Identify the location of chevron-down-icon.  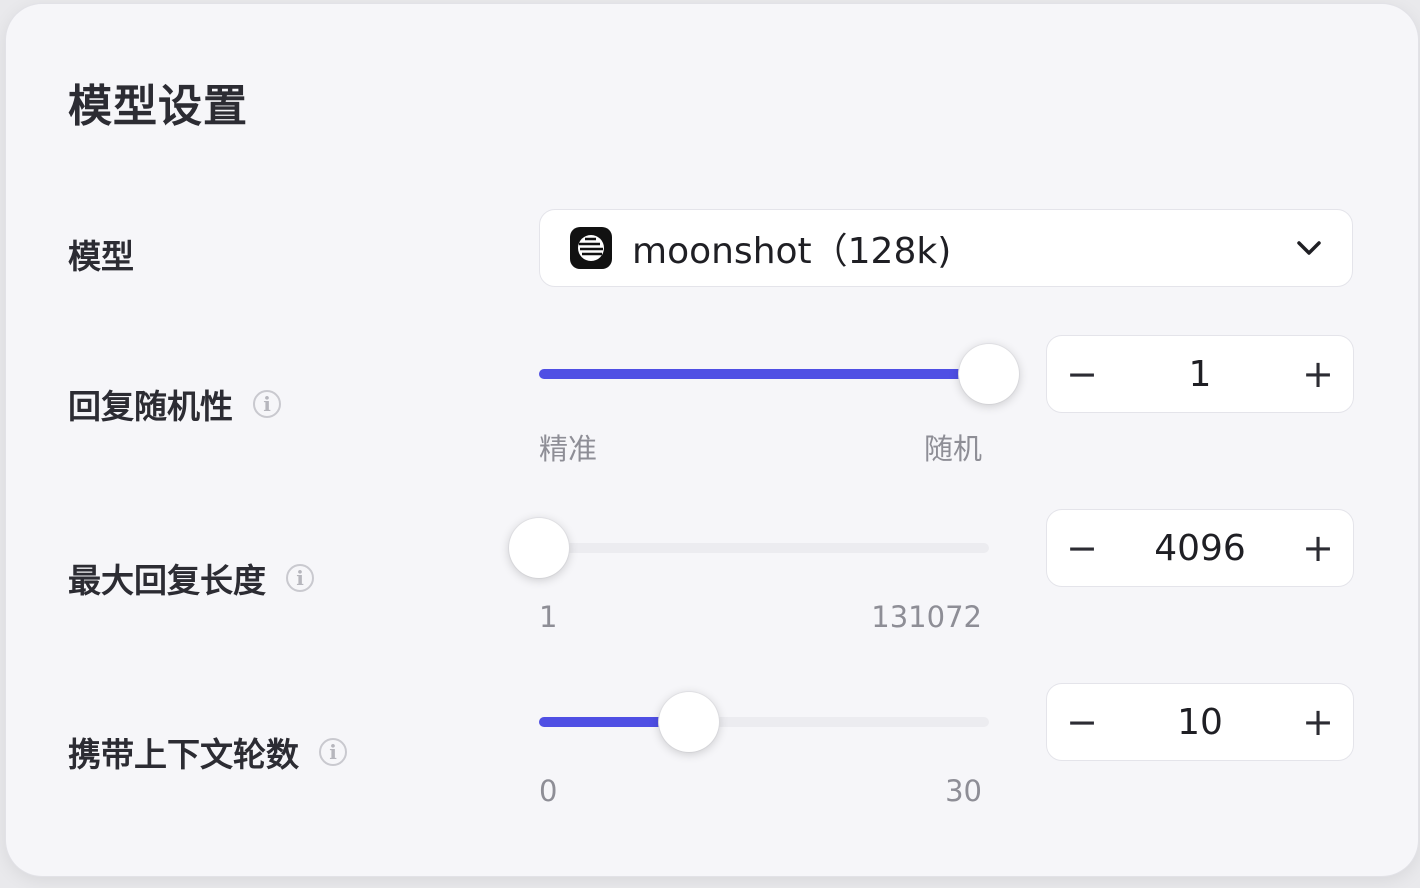
(1309, 248).